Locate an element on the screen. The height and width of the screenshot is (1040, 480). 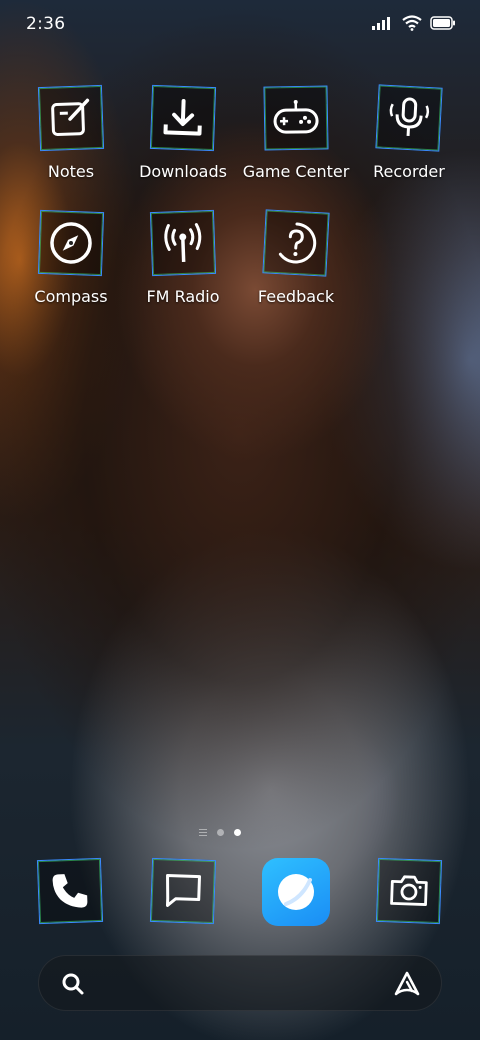
app-label: Game Center is located at coordinates (296, 171).